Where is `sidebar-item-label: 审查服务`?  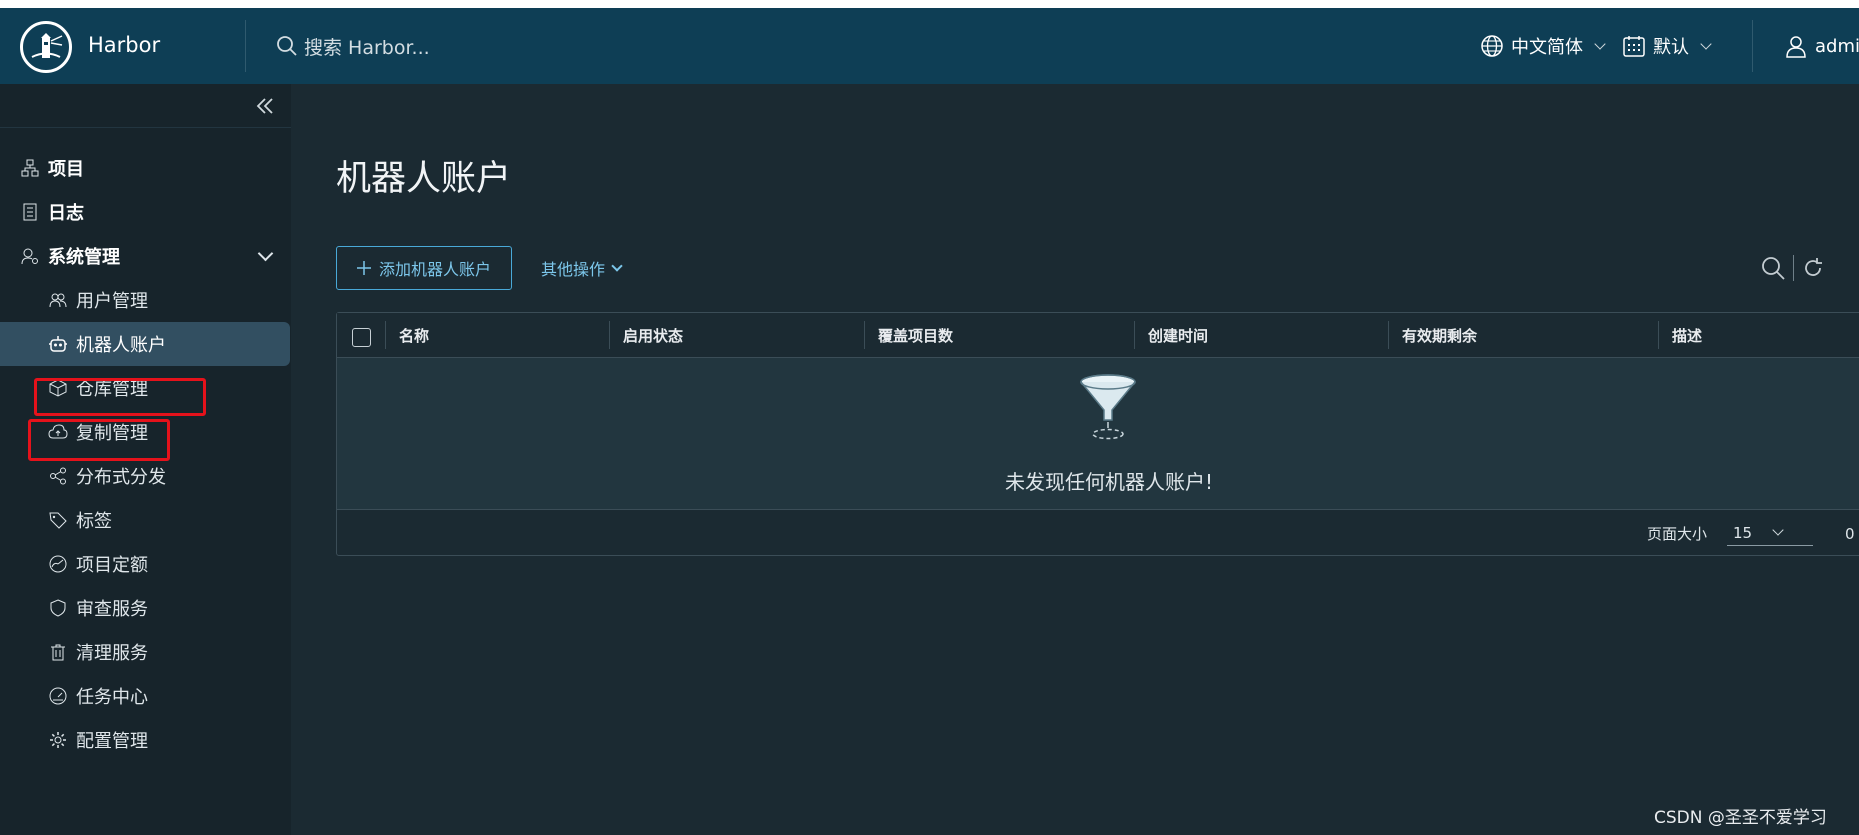
sidebar-item-label: 审查服务 is located at coordinates (112, 609).